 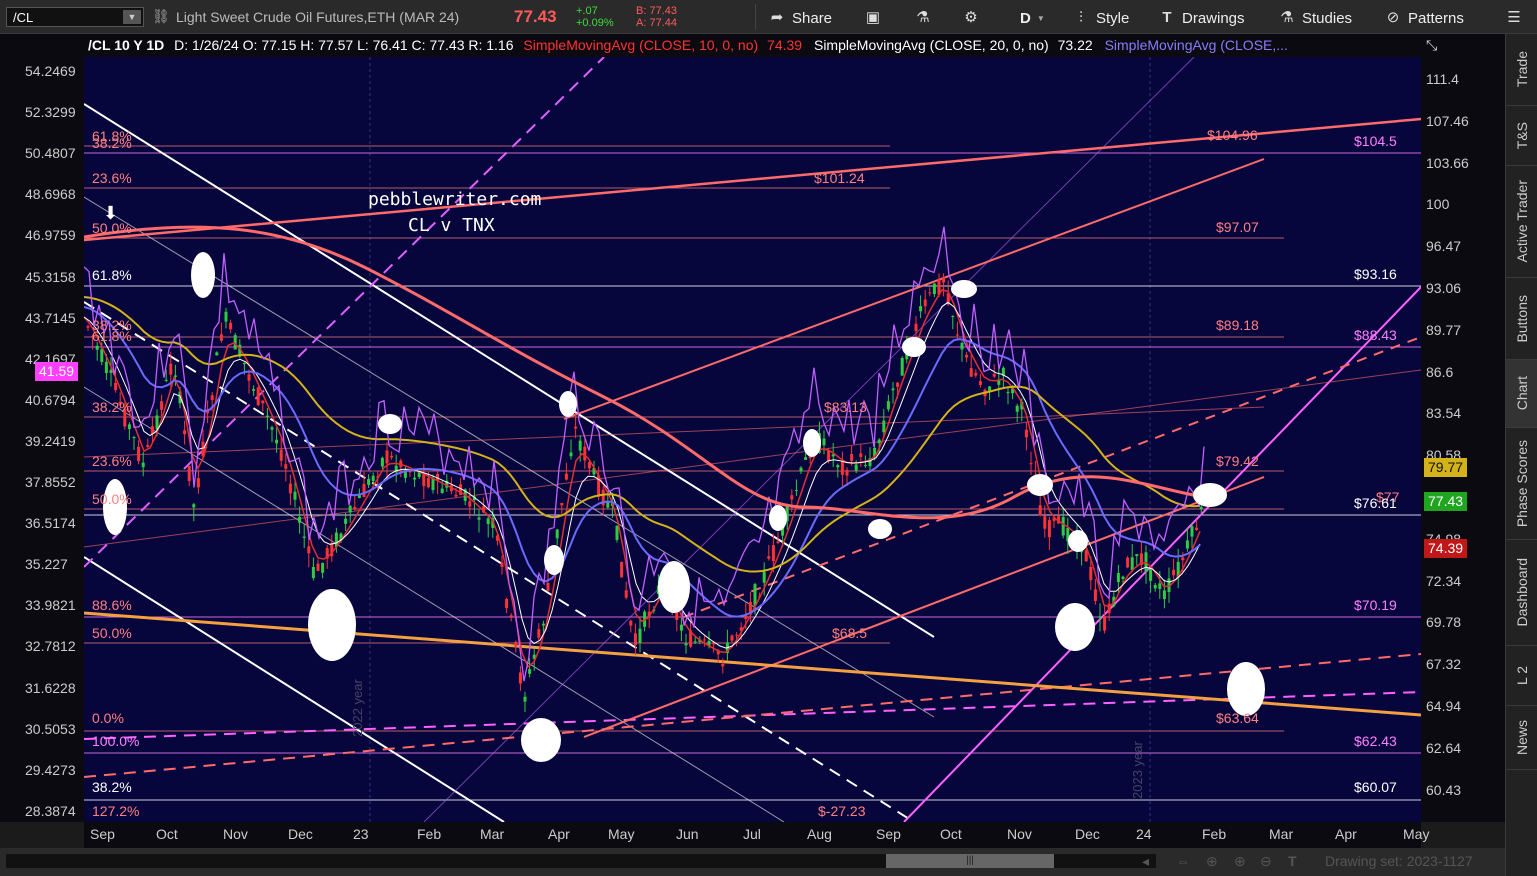 What do you see at coordinates (970, 861) in the screenshot?
I see `scrollbar-thumb: |||` at bounding box center [970, 861].